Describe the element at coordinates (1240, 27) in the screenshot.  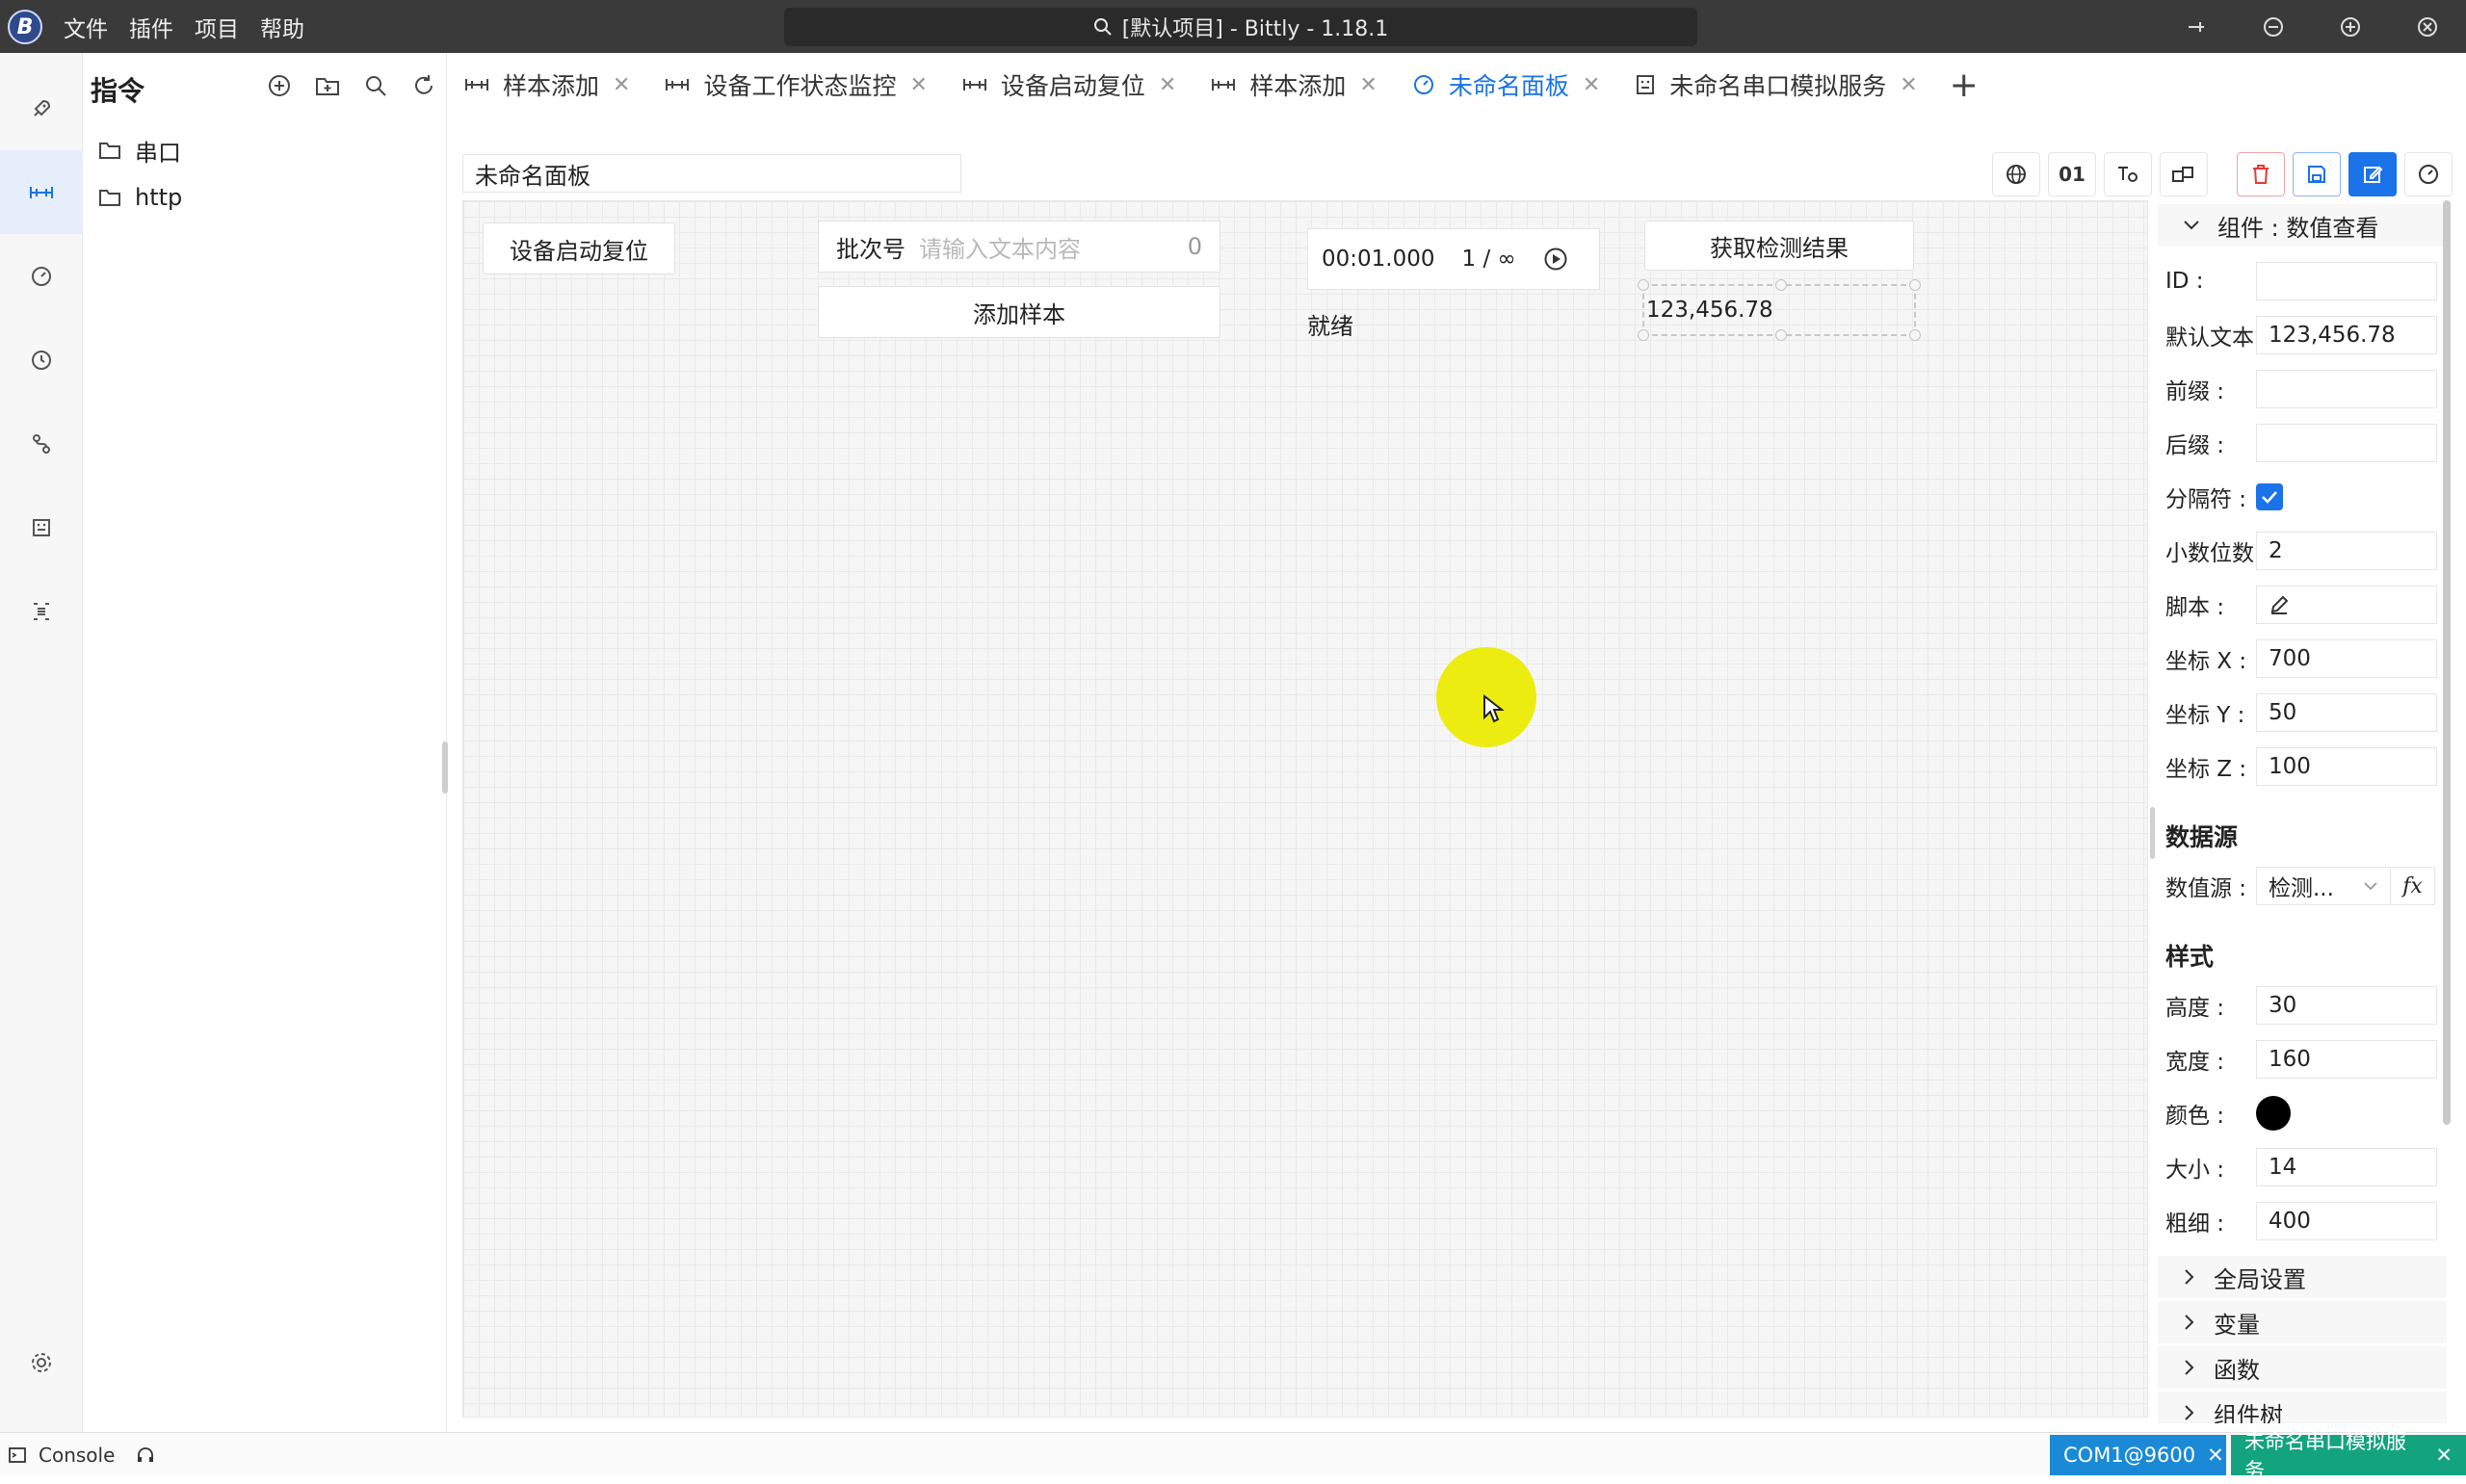
I see `title-search-box: [默认项目] - Bittly - 1.18.1` at that location.